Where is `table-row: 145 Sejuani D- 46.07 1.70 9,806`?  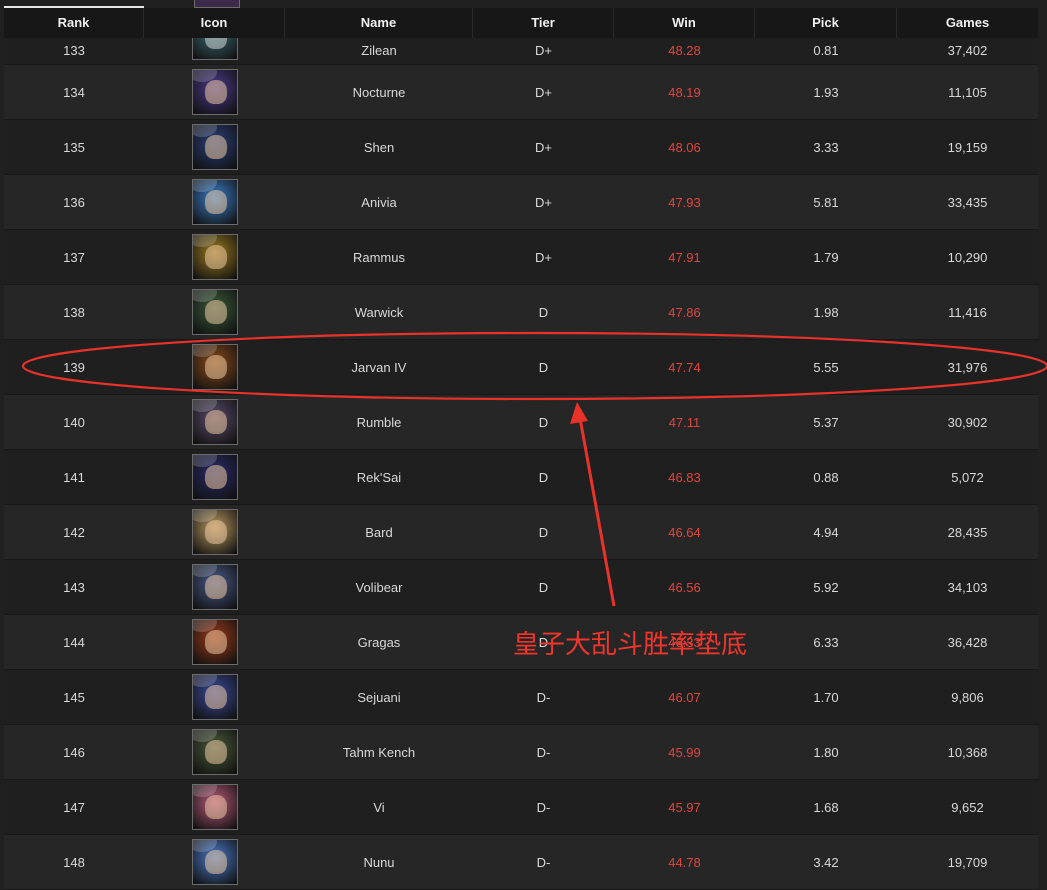
table-row: 145 Sejuani D- 46.07 1.70 9,806 is located at coordinates (521, 697).